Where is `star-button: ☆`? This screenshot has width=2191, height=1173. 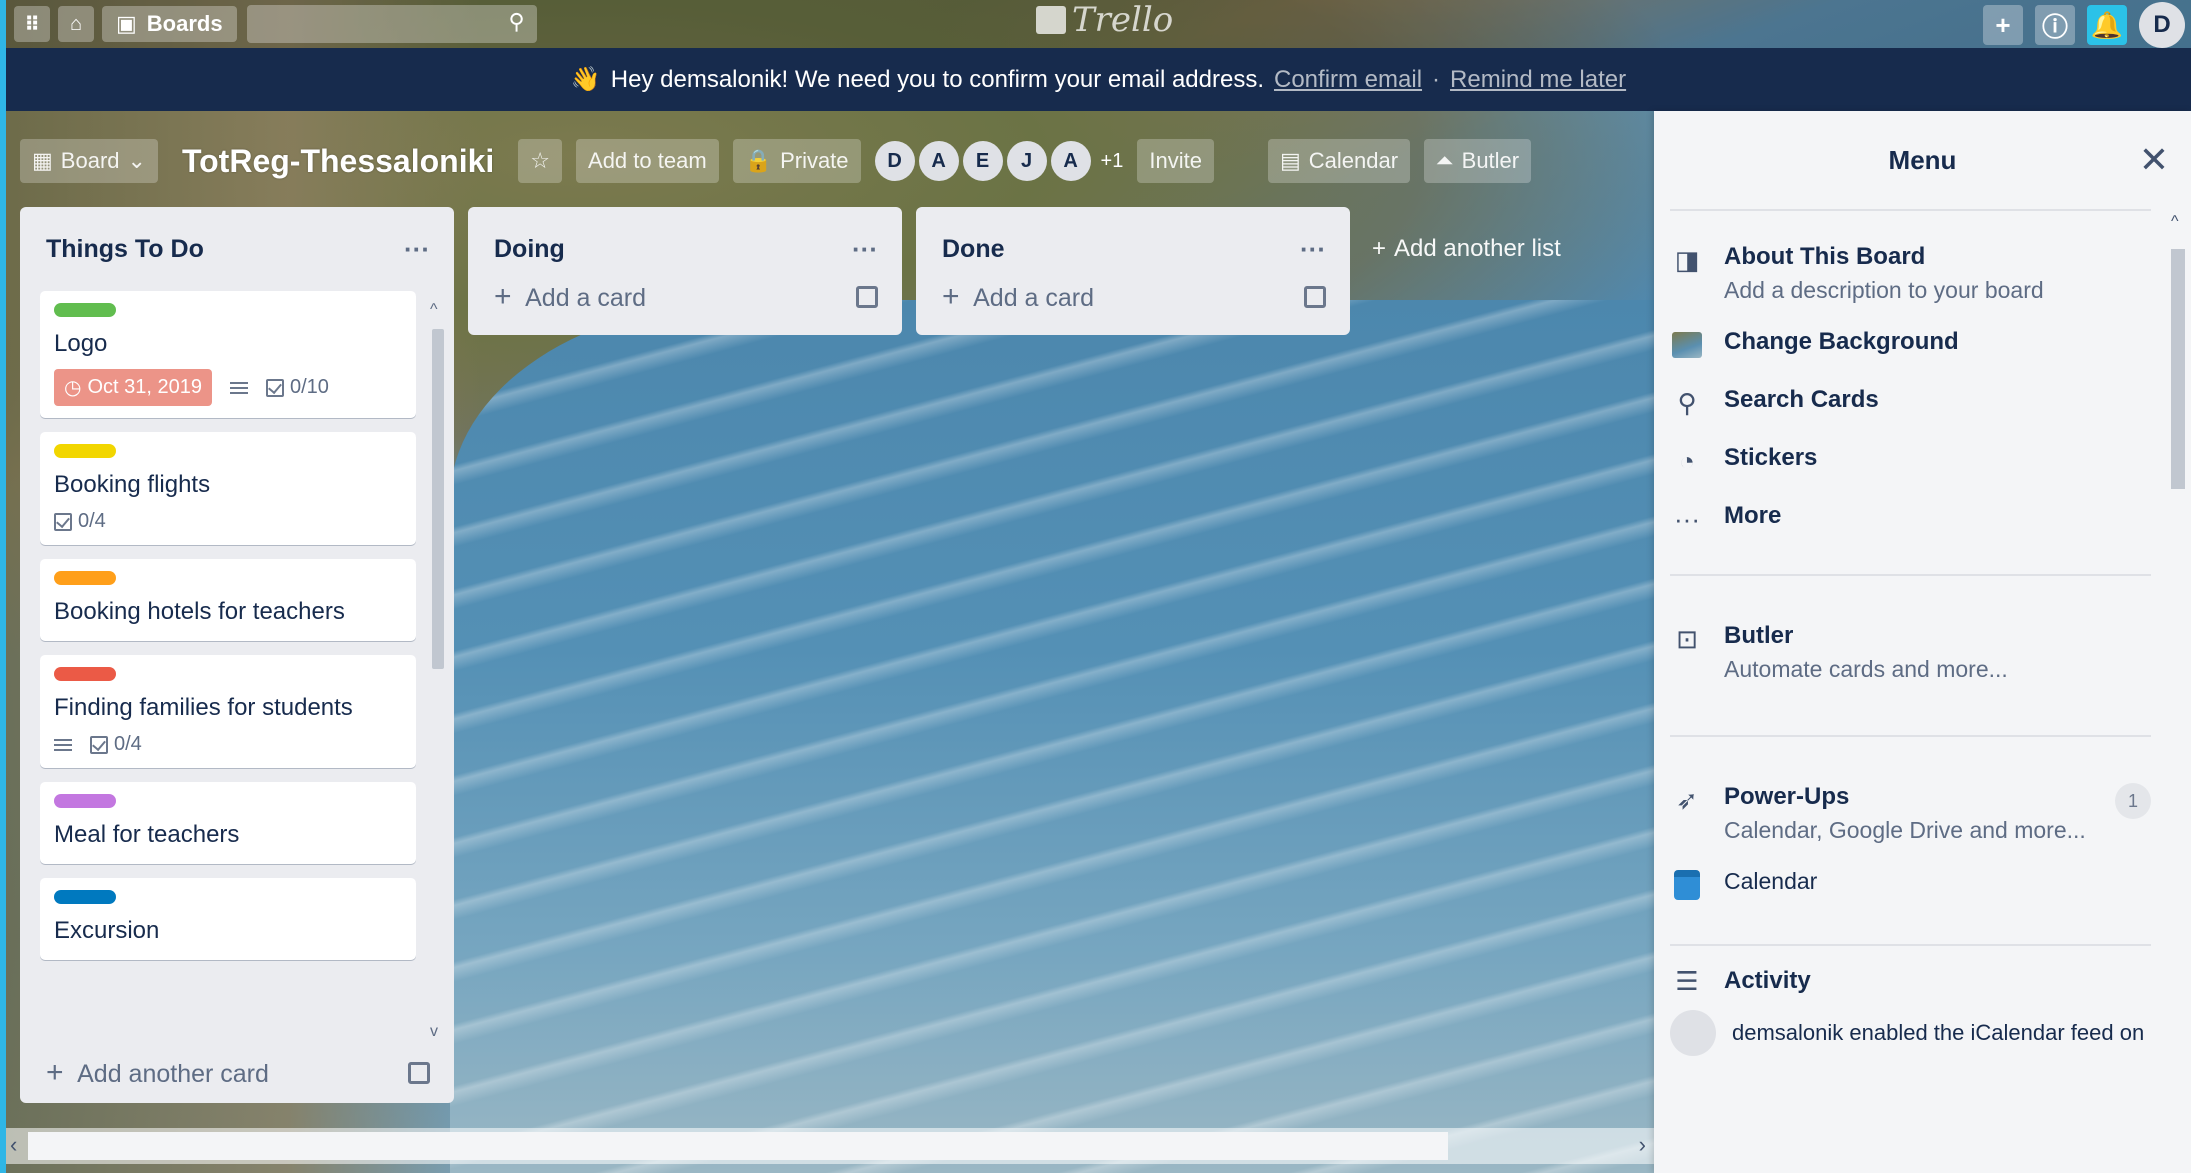 star-button: ☆ is located at coordinates (540, 161).